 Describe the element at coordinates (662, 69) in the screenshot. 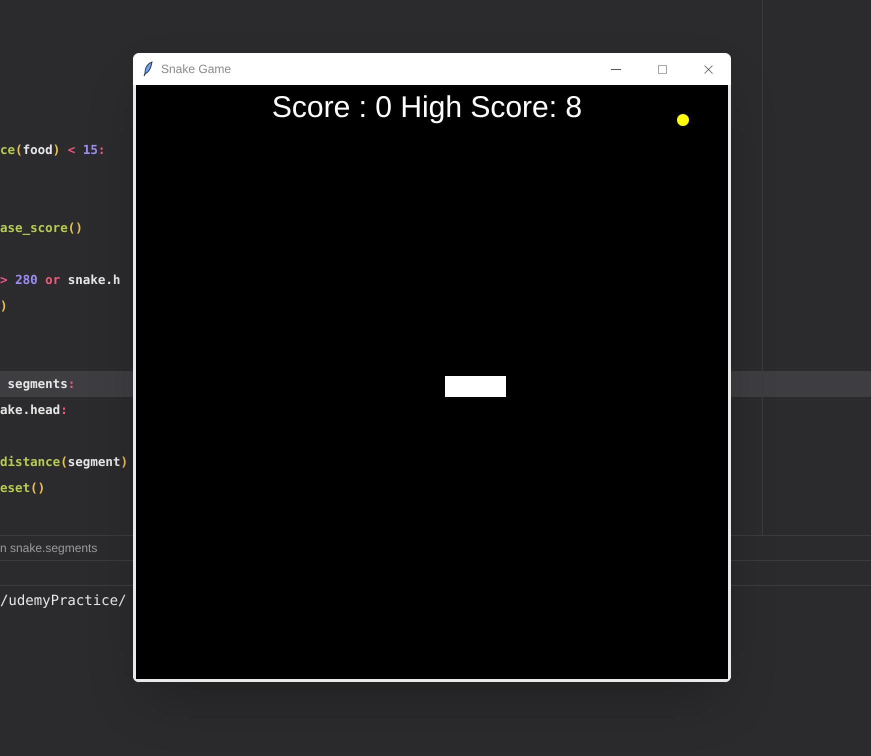

I see `maximize-icon` at that location.